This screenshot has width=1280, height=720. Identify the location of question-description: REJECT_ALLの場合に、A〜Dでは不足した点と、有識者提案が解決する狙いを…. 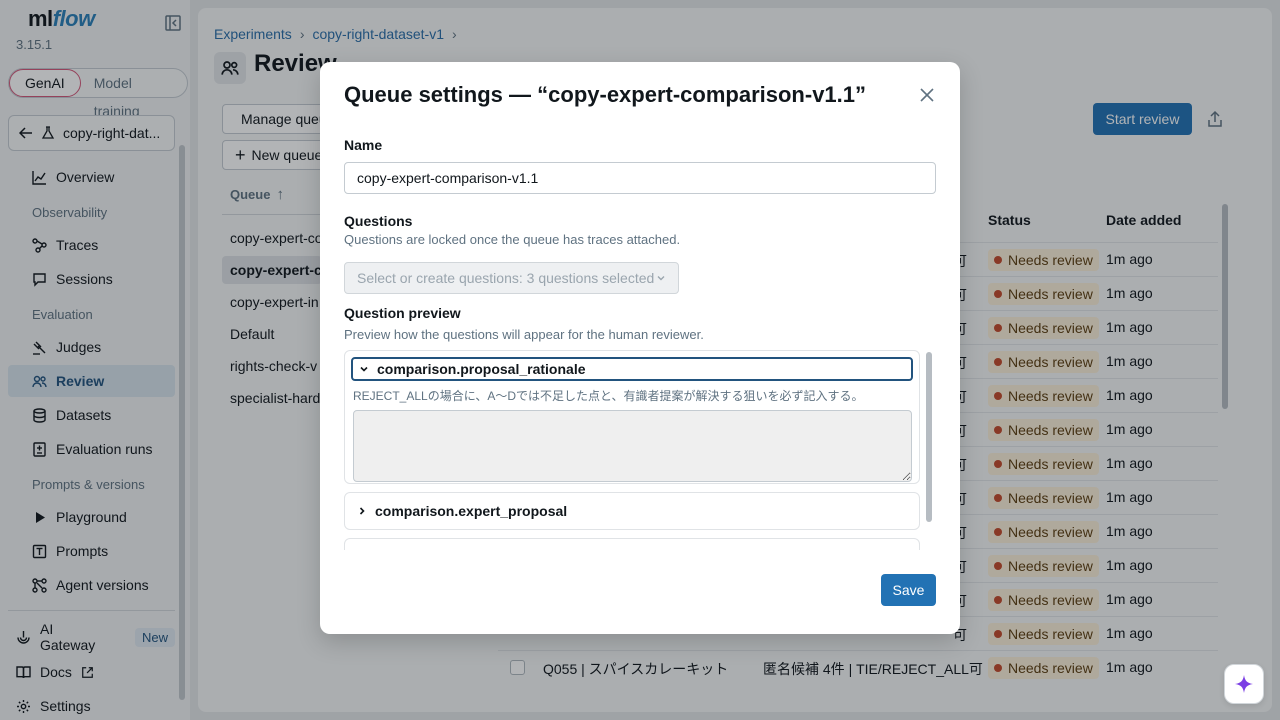
(608, 396).